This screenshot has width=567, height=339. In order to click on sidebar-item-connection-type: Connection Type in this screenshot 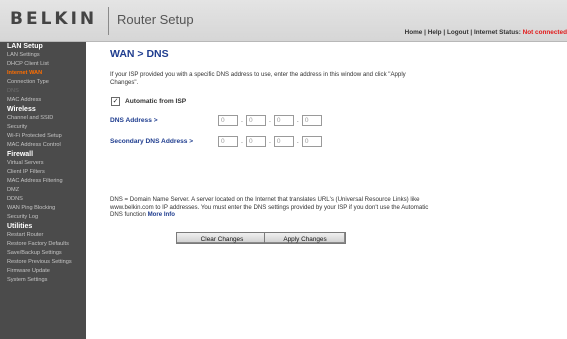, I will do `click(43, 82)`.